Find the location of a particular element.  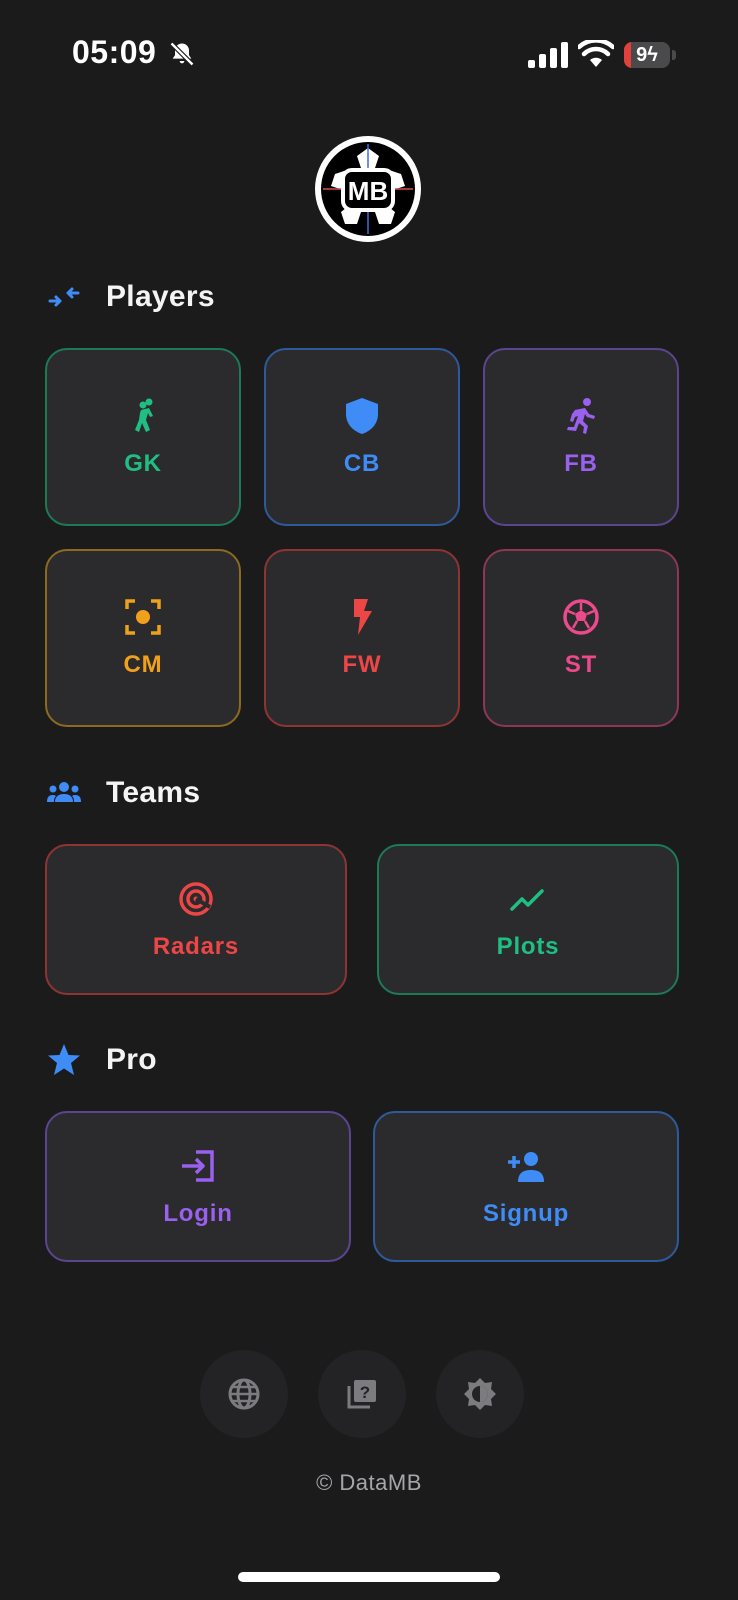

swap-arrows-icon is located at coordinates (64, 297).